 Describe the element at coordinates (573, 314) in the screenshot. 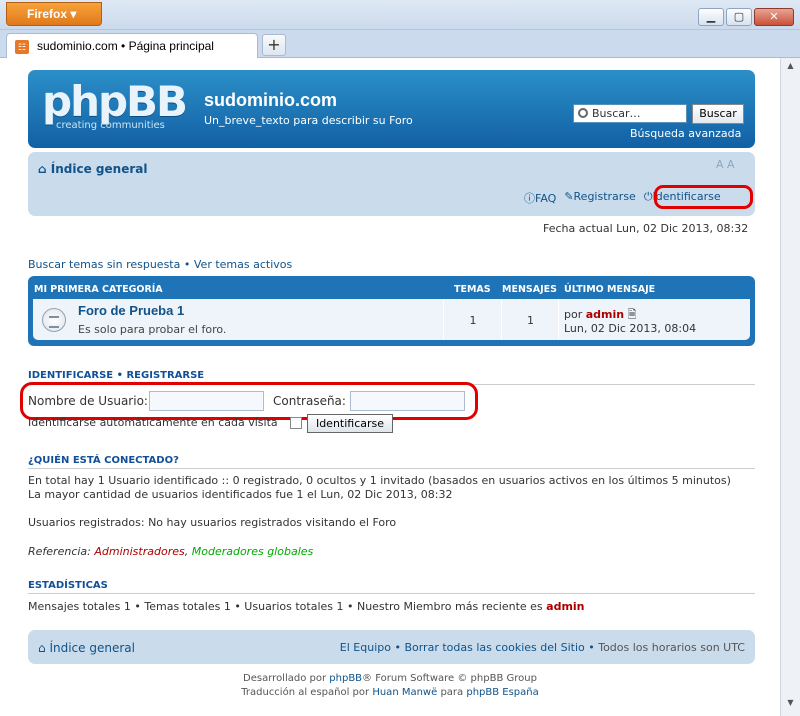

I see `last-post-prefix: por` at that location.